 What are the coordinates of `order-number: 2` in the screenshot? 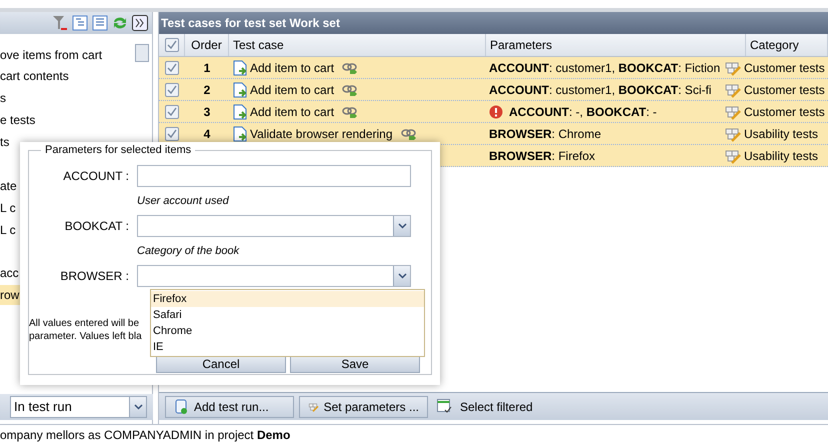 It's located at (207, 90).